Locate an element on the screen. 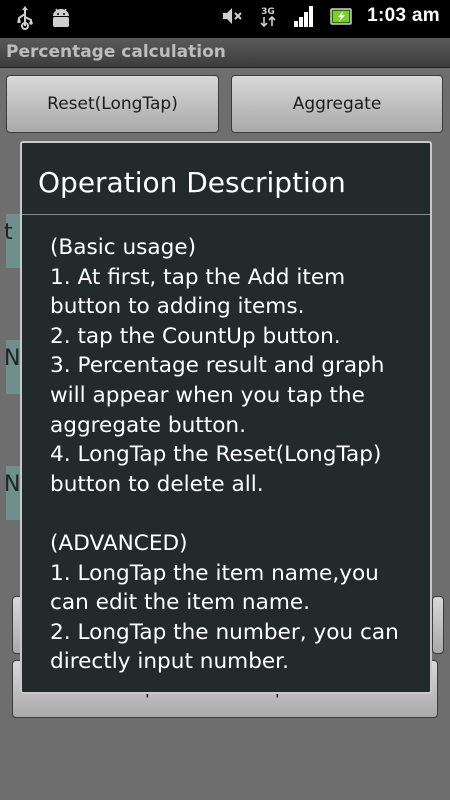 Image resolution: width=450 pixels, height=800 pixels. app-title-bar: Percentage calculation is located at coordinates (225, 53).